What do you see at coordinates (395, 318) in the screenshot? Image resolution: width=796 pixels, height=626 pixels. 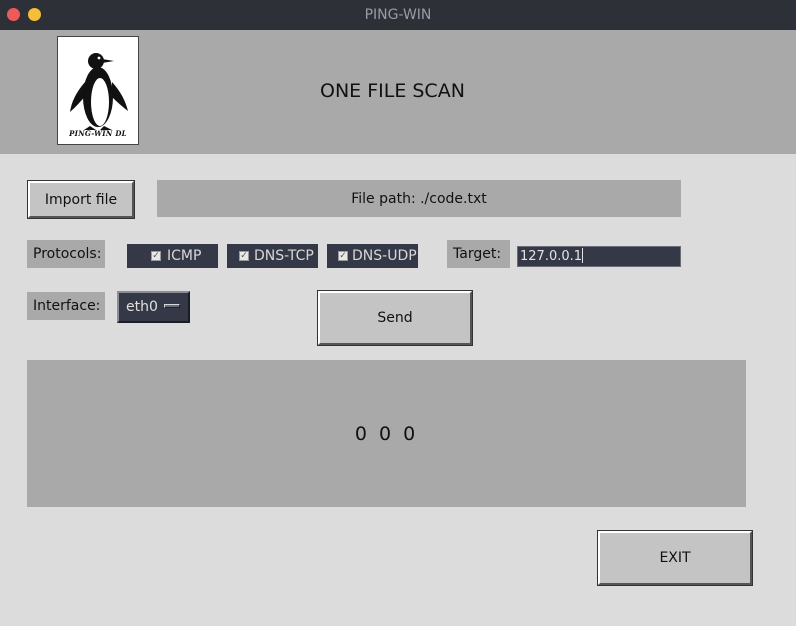 I see `send-button: Send` at bounding box center [395, 318].